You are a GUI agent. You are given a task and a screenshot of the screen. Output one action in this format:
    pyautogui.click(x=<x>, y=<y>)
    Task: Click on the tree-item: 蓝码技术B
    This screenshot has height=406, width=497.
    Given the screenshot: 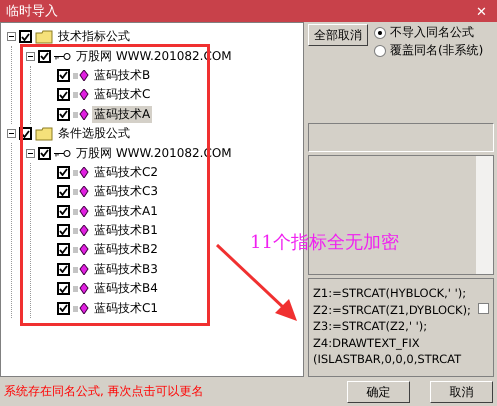 What is the action you would take?
    pyautogui.click(x=122, y=75)
    